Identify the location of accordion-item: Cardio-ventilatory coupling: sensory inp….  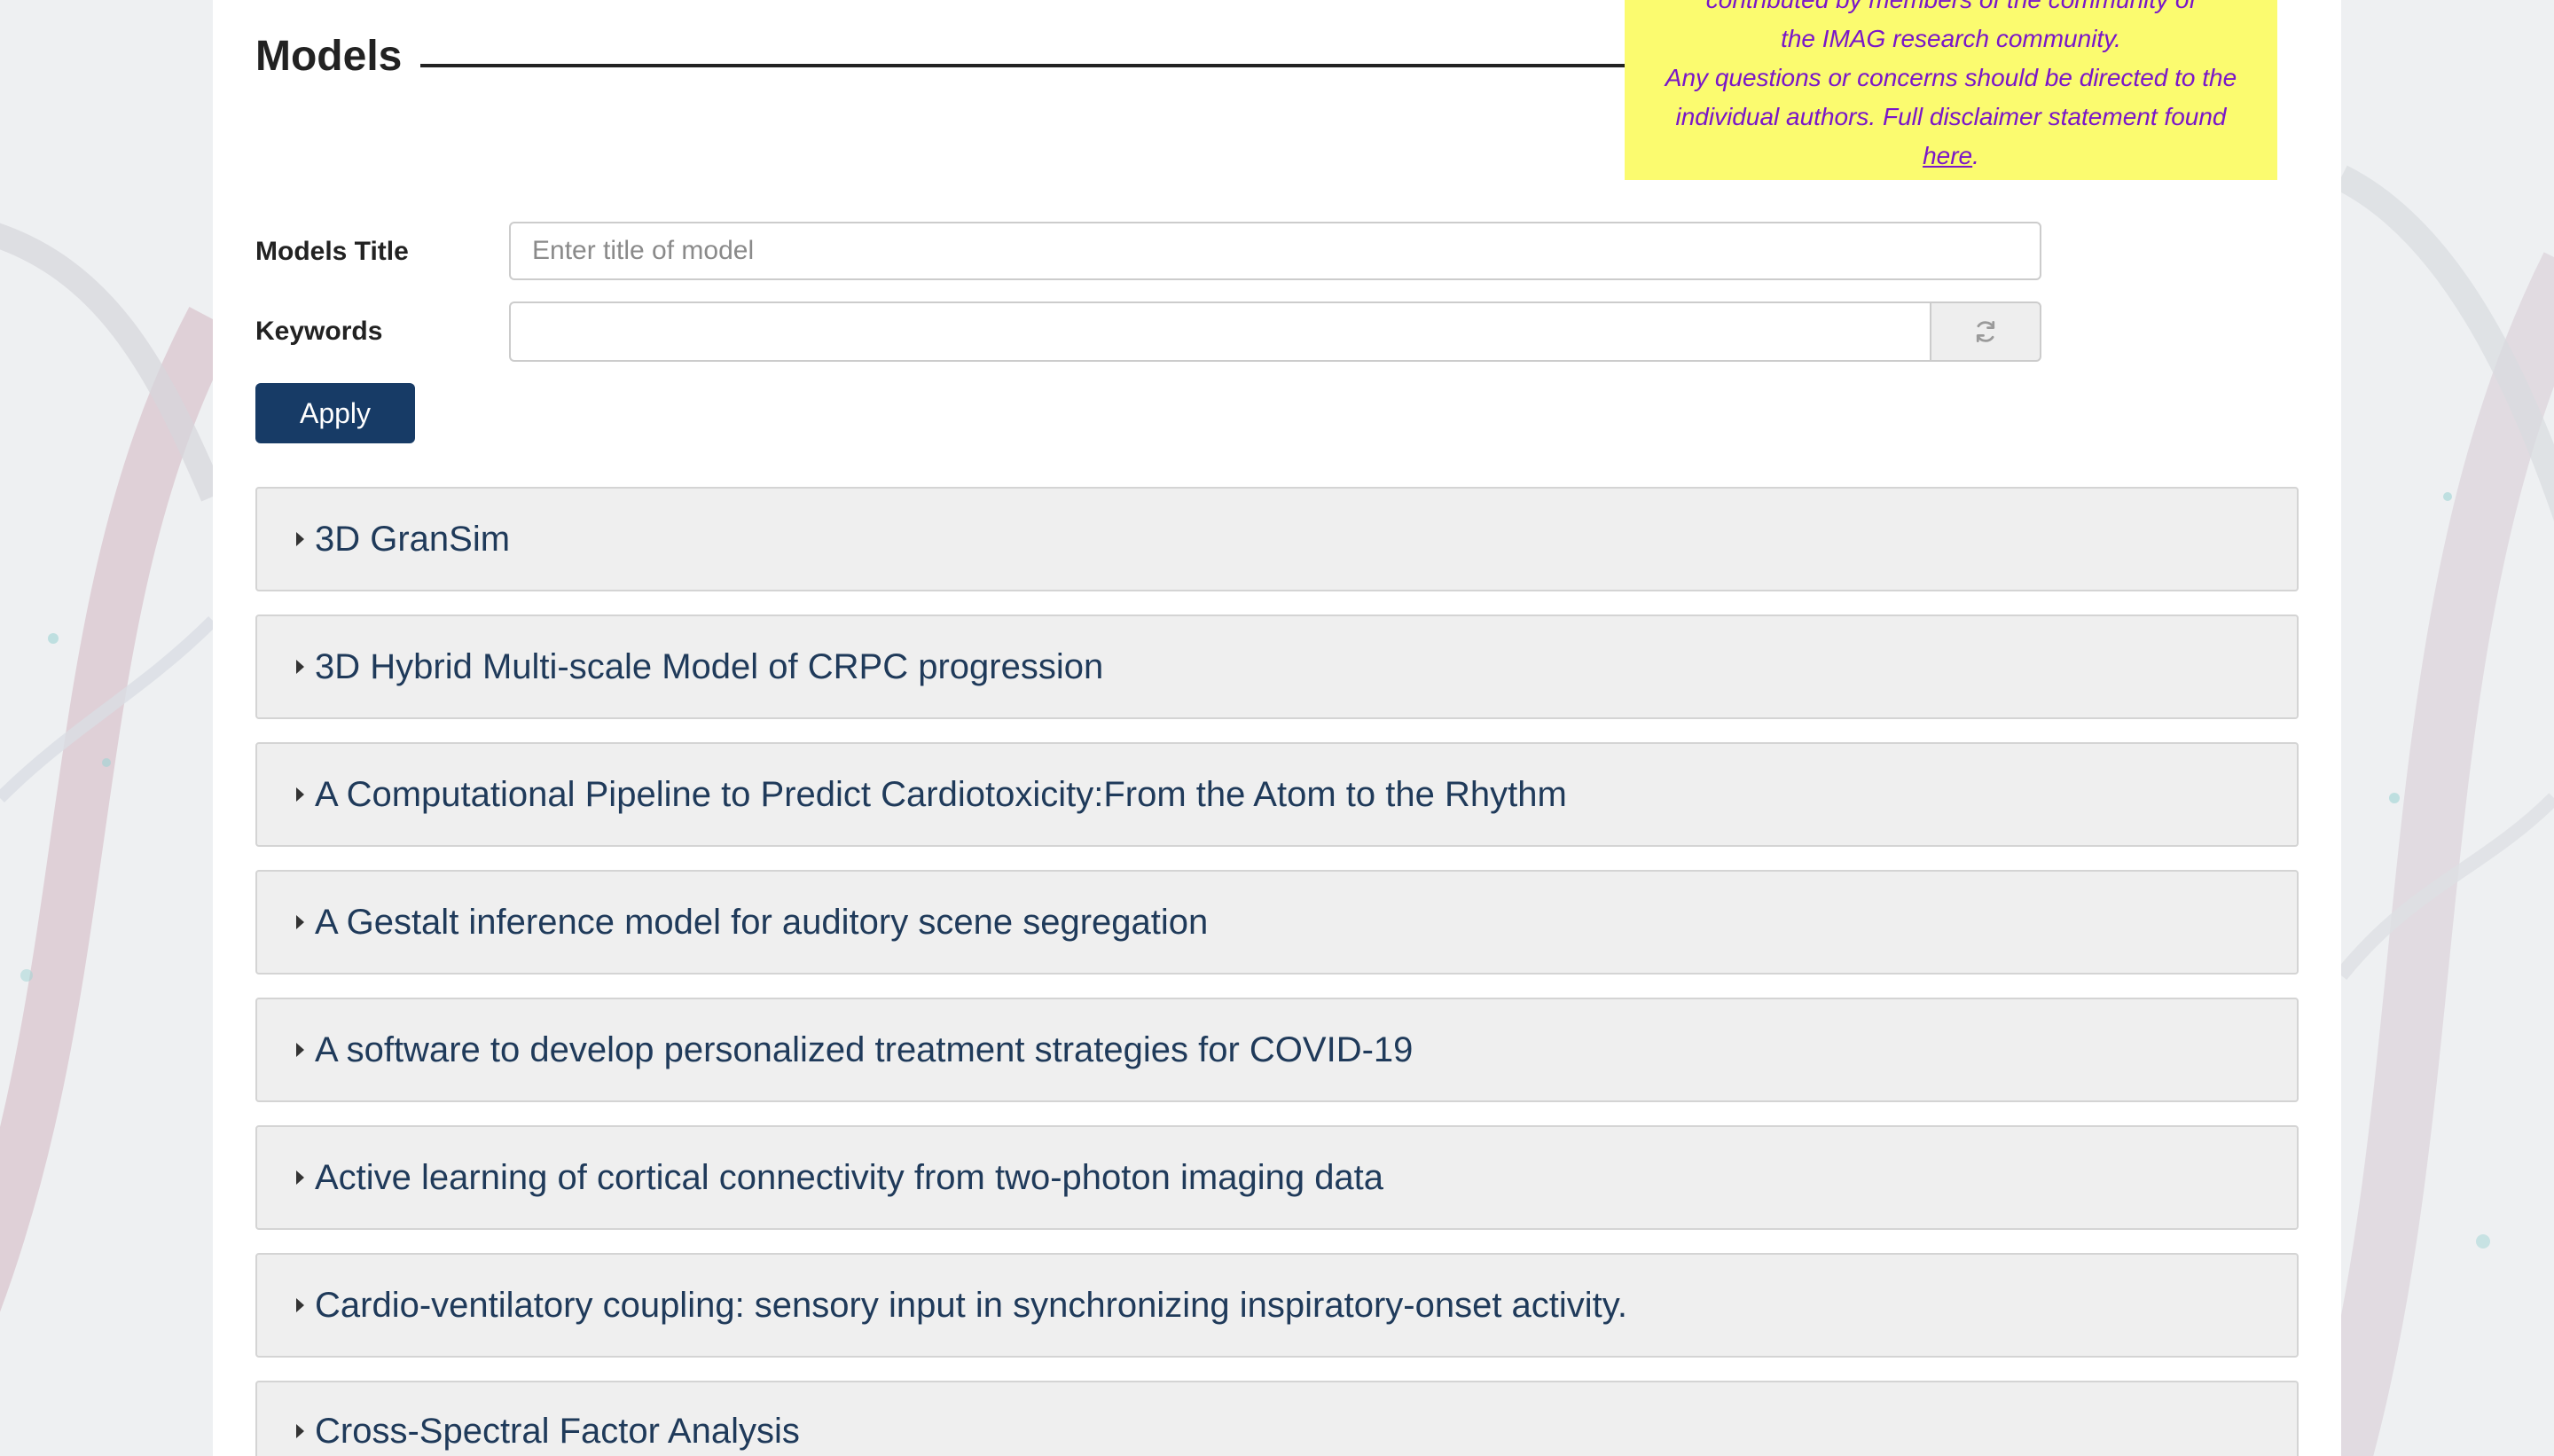
(1277, 1305).